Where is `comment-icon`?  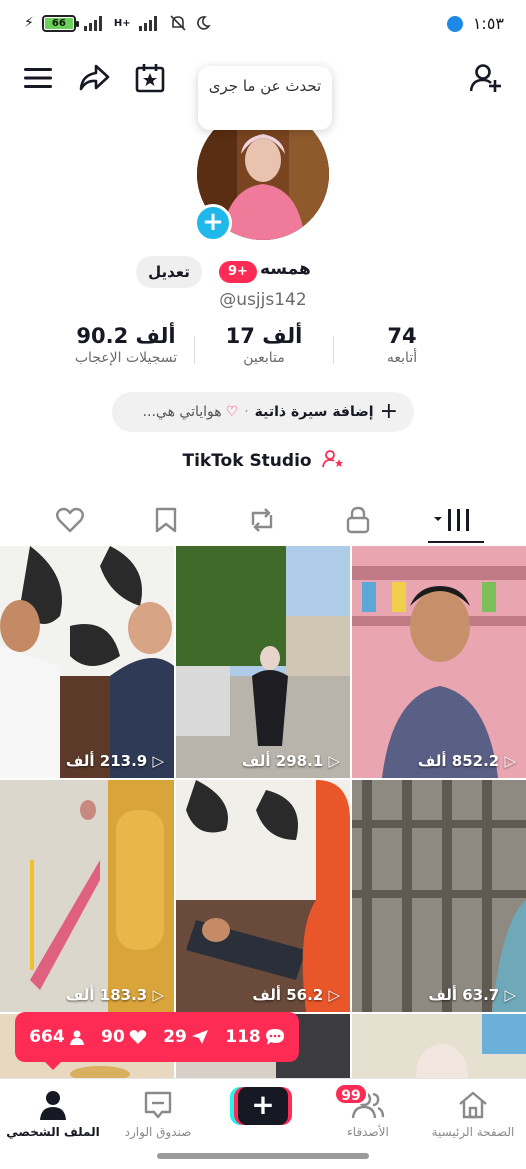
comment-icon is located at coordinates (274, 1037).